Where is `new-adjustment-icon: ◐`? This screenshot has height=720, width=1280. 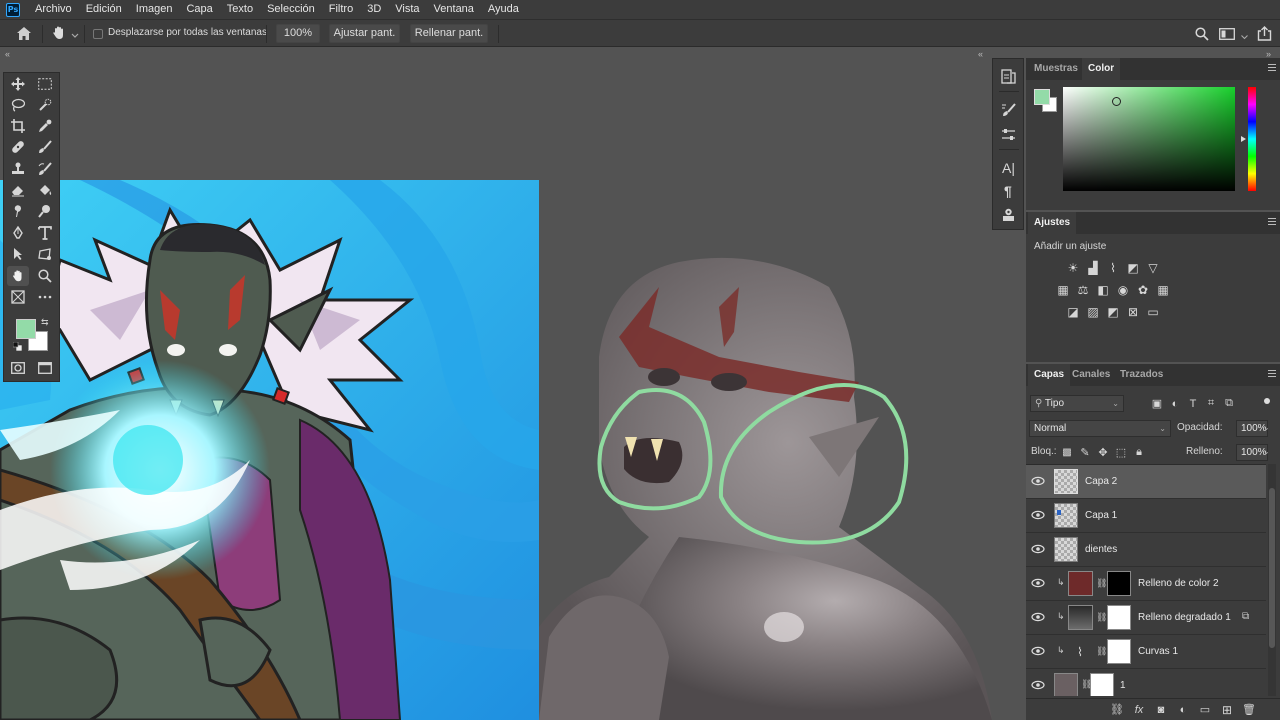
new-adjustment-icon: ◐ is located at coordinates (1183, 709).